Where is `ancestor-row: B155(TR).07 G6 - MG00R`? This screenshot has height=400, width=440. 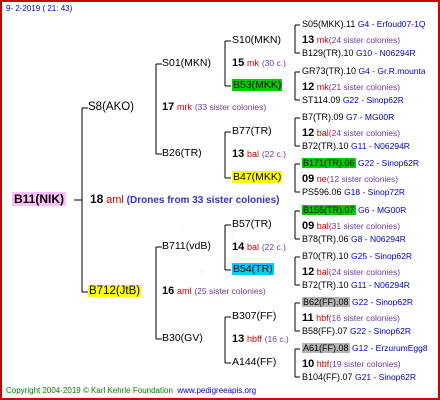 ancestor-row: B155(TR).07 G6 - MG00R is located at coordinates (354, 210).